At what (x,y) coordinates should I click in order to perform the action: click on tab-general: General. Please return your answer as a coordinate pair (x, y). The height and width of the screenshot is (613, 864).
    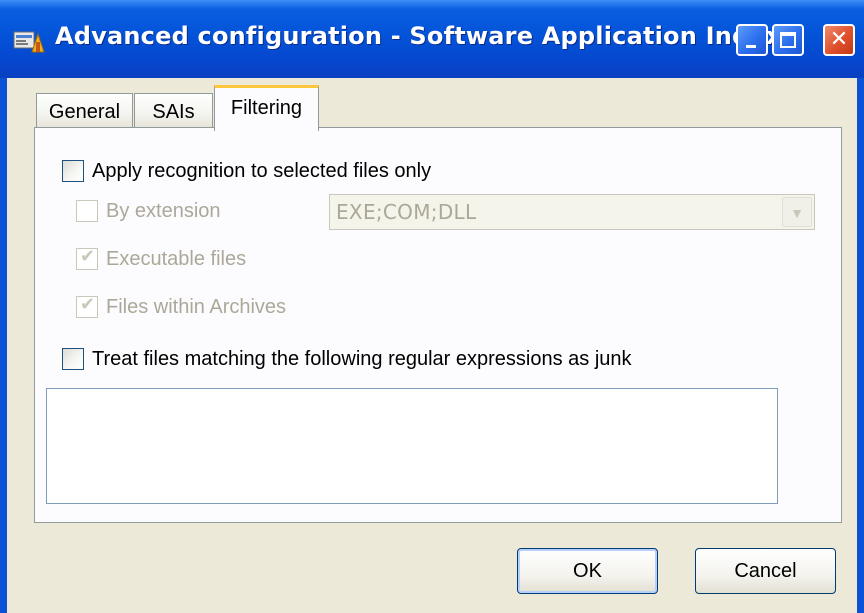
    Looking at the image, I should click on (84, 111).